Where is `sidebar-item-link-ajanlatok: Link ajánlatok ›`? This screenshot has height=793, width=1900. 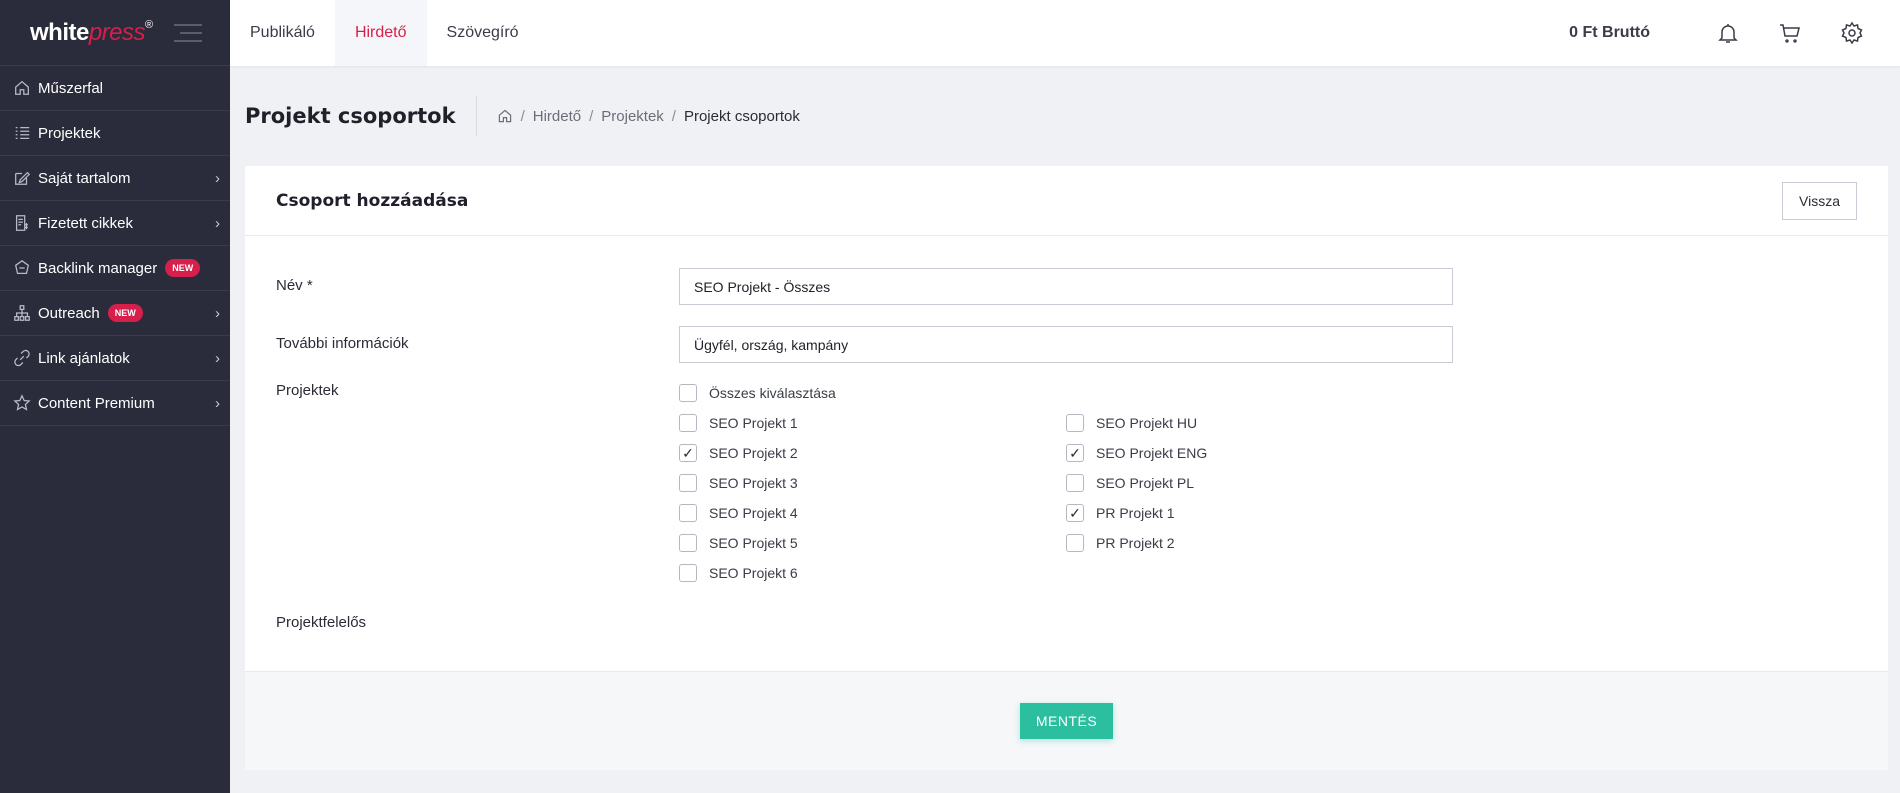 sidebar-item-link-ajanlatok: Link ajánlatok › is located at coordinates (115, 358).